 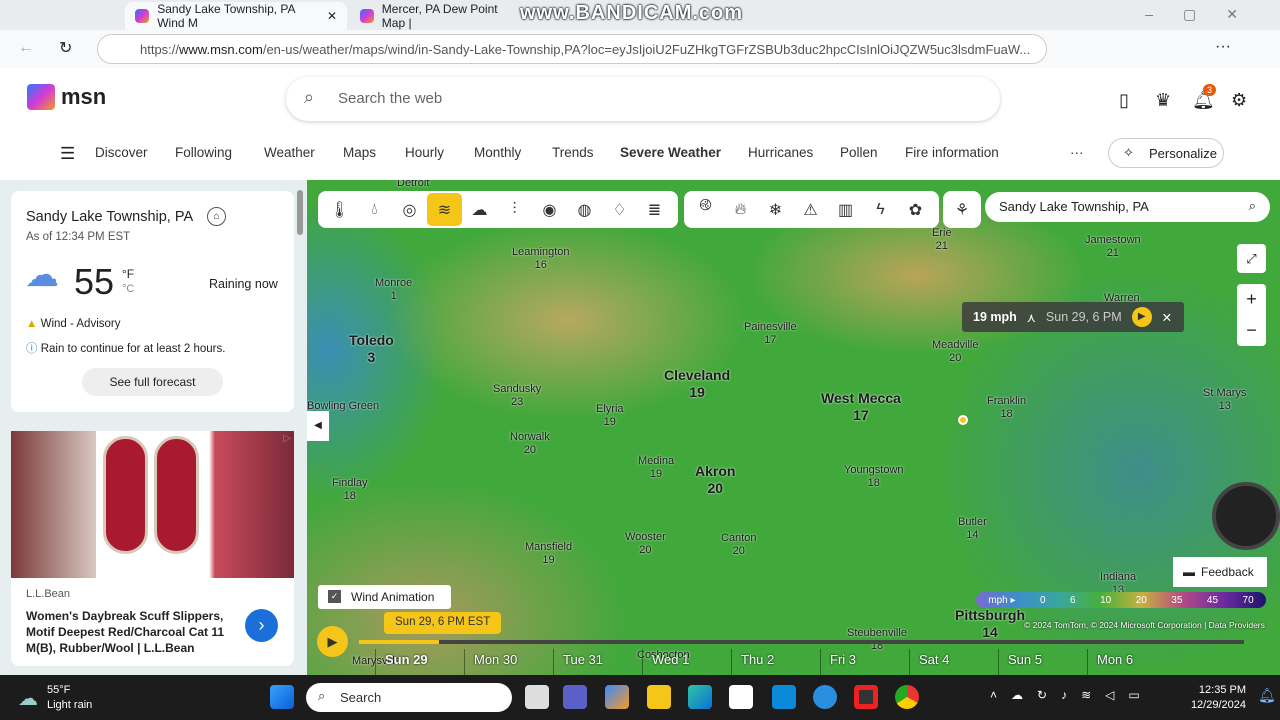 What do you see at coordinates (843, 659) in the screenshot?
I see `timeline-day: Fri 3` at bounding box center [843, 659].